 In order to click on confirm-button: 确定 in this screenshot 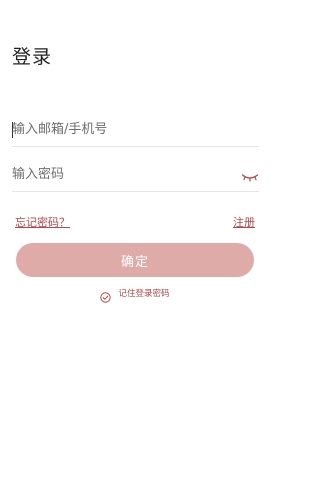, I will do `click(135, 260)`.